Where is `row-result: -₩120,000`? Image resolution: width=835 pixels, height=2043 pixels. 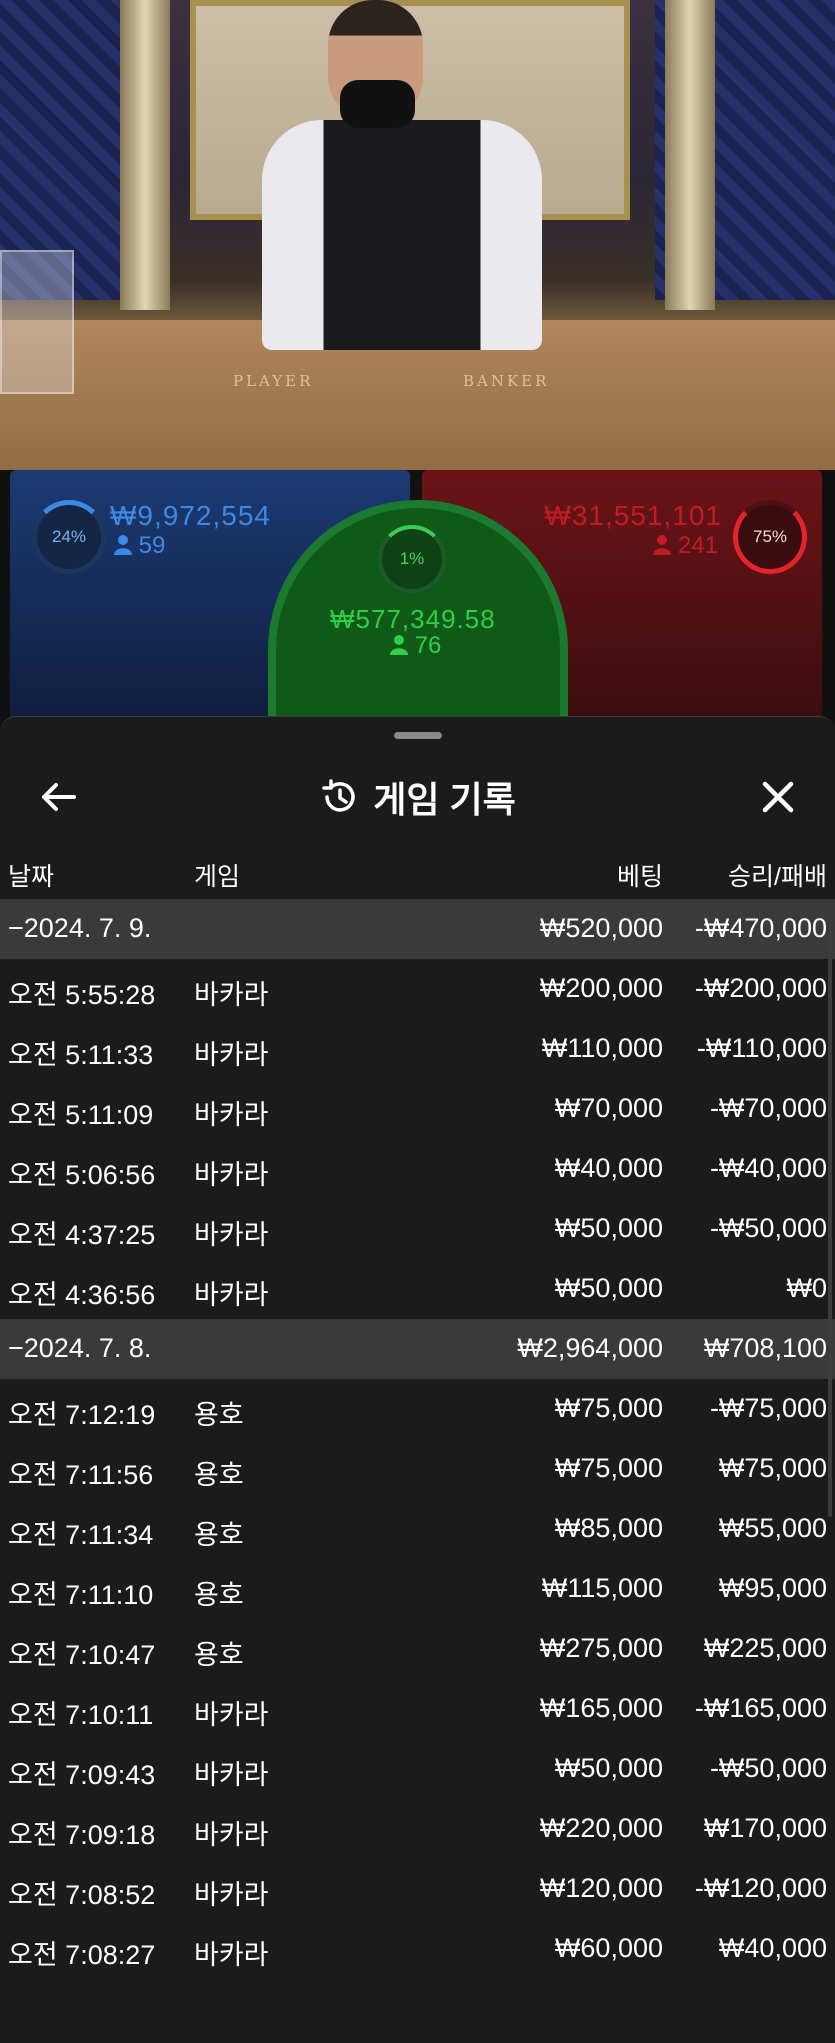 row-result: -₩120,000 is located at coordinates (760, 1888).